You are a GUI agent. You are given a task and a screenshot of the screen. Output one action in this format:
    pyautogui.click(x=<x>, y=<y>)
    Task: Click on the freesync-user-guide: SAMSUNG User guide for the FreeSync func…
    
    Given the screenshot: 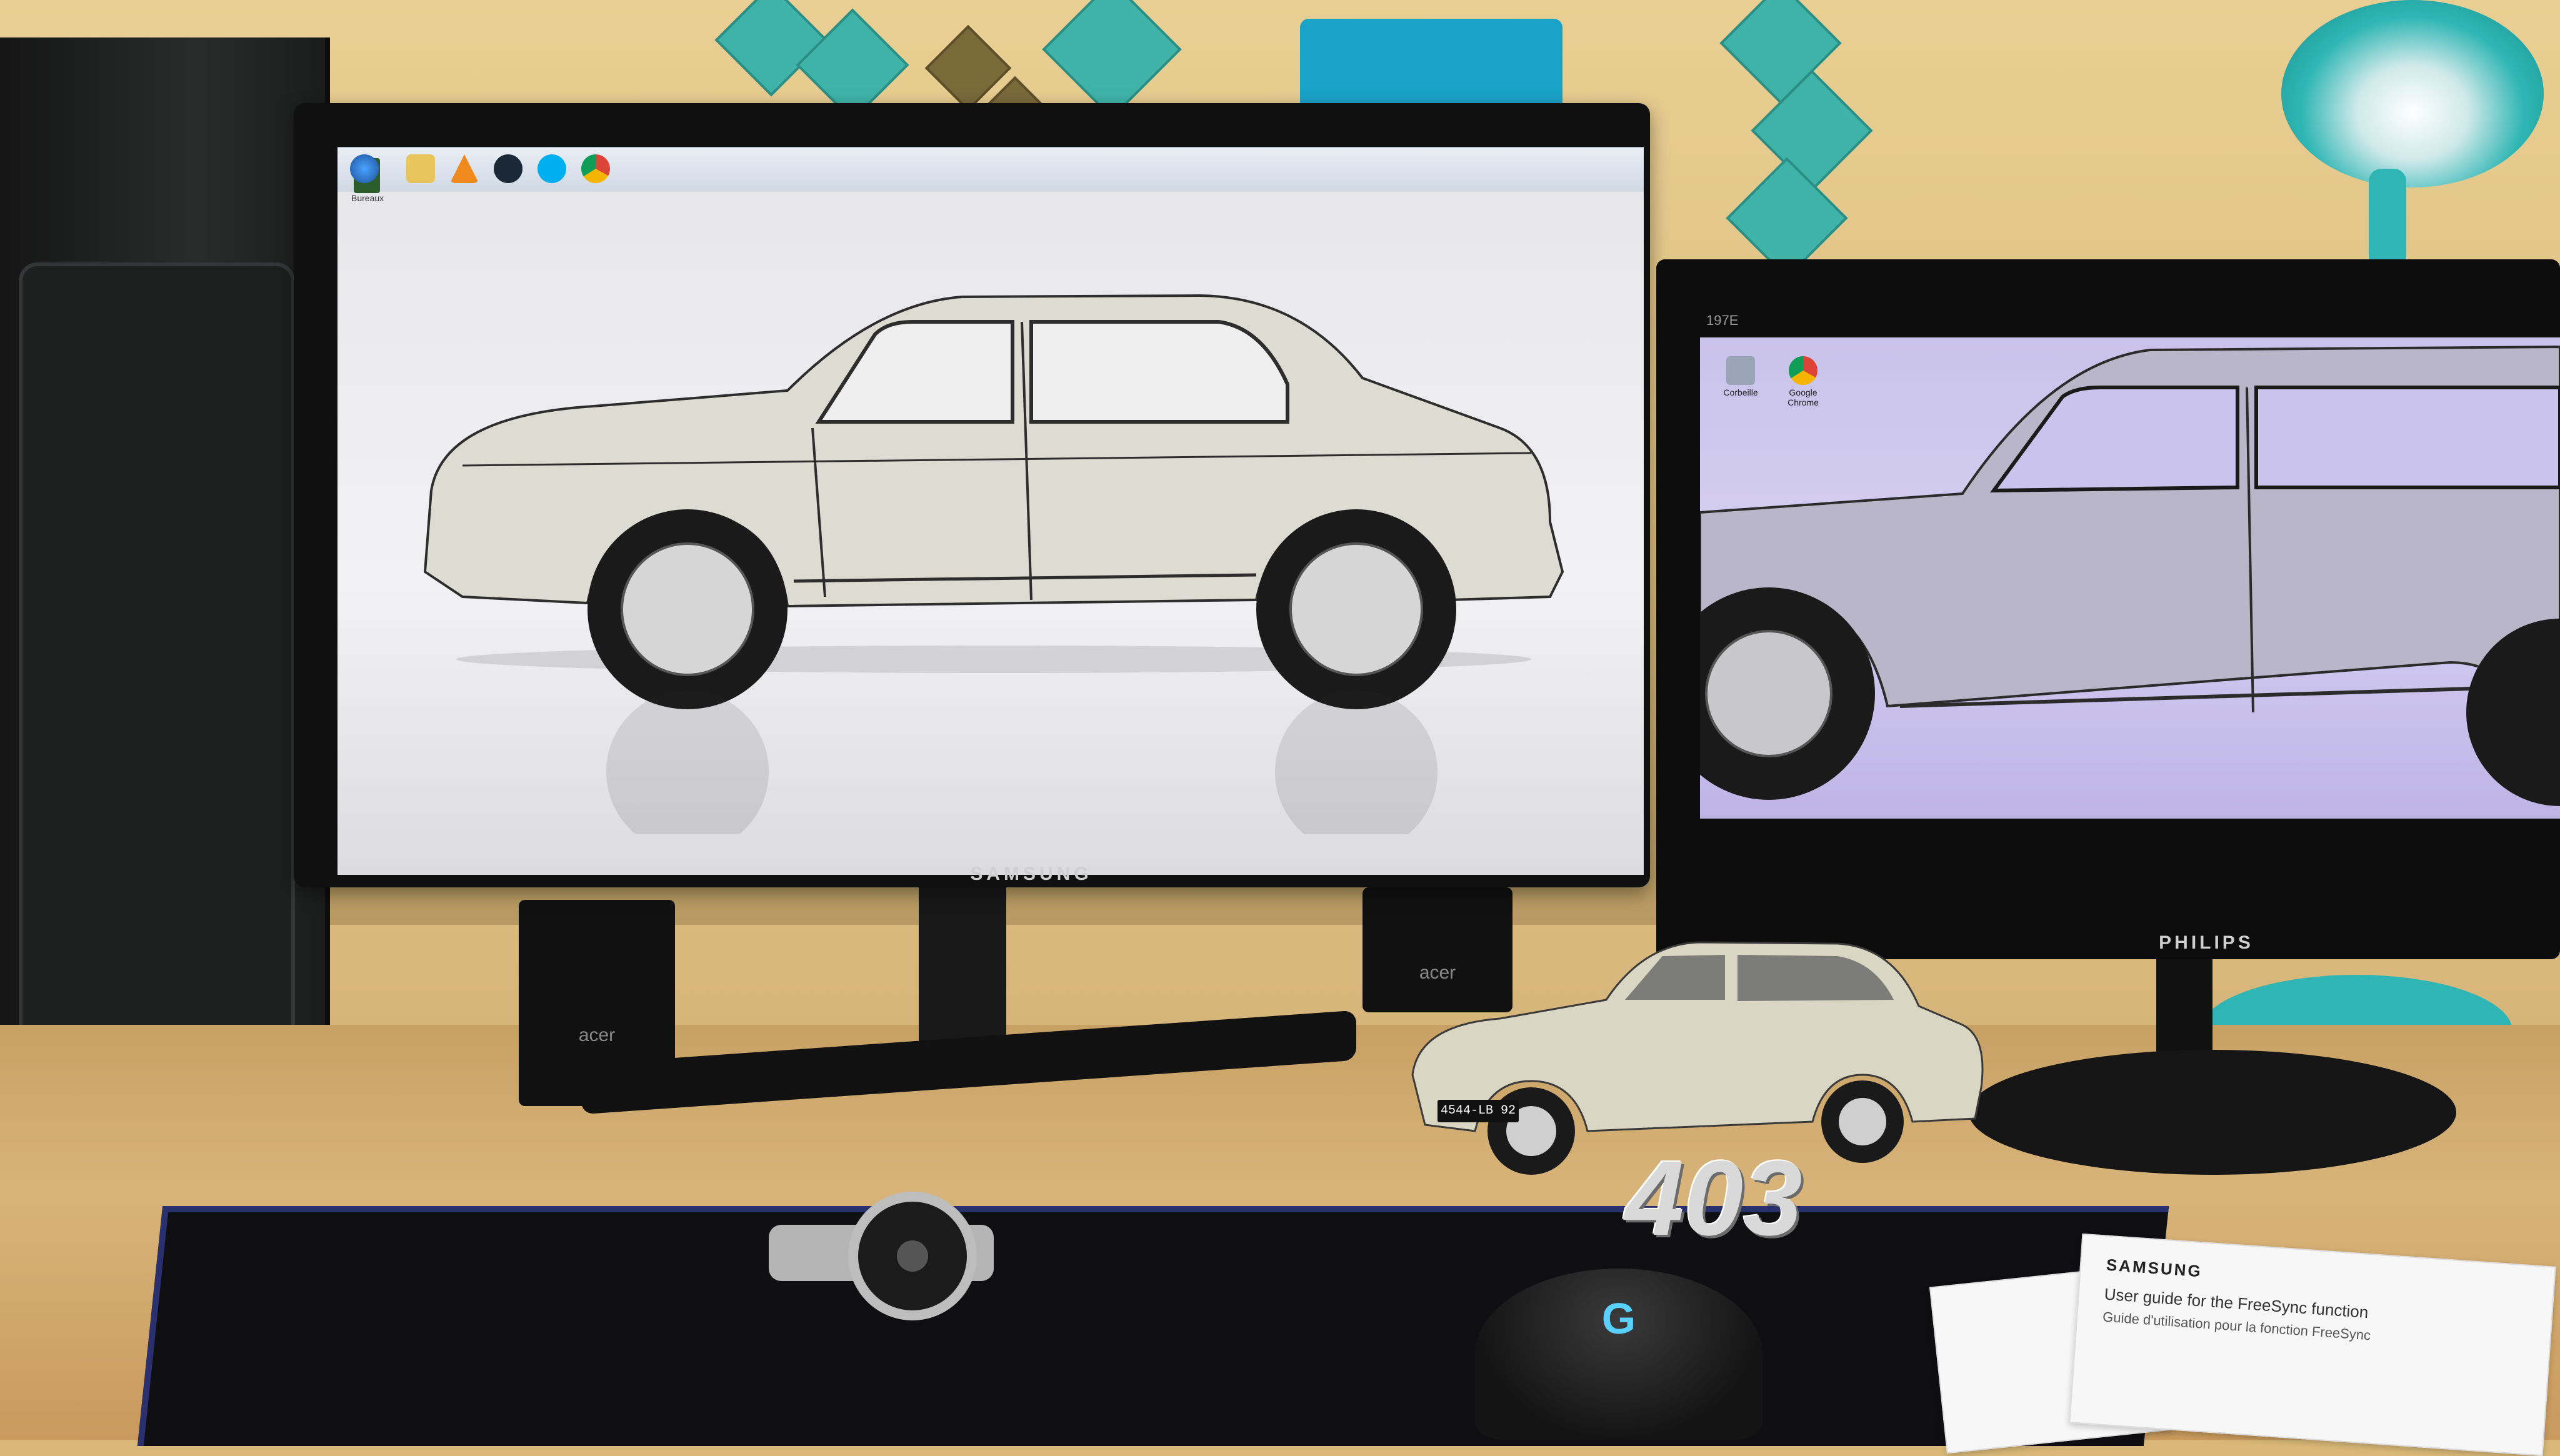 What is the action you would take?
    pyautogui.click(x=2312, y=1344)
    